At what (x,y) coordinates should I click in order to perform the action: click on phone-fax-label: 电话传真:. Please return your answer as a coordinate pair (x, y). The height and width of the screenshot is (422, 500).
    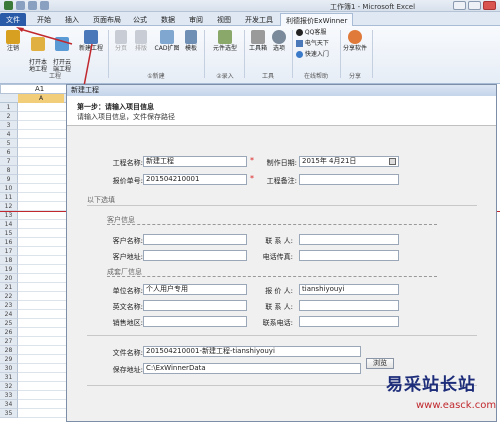
    Looking at the image, I should click on (277, 257).